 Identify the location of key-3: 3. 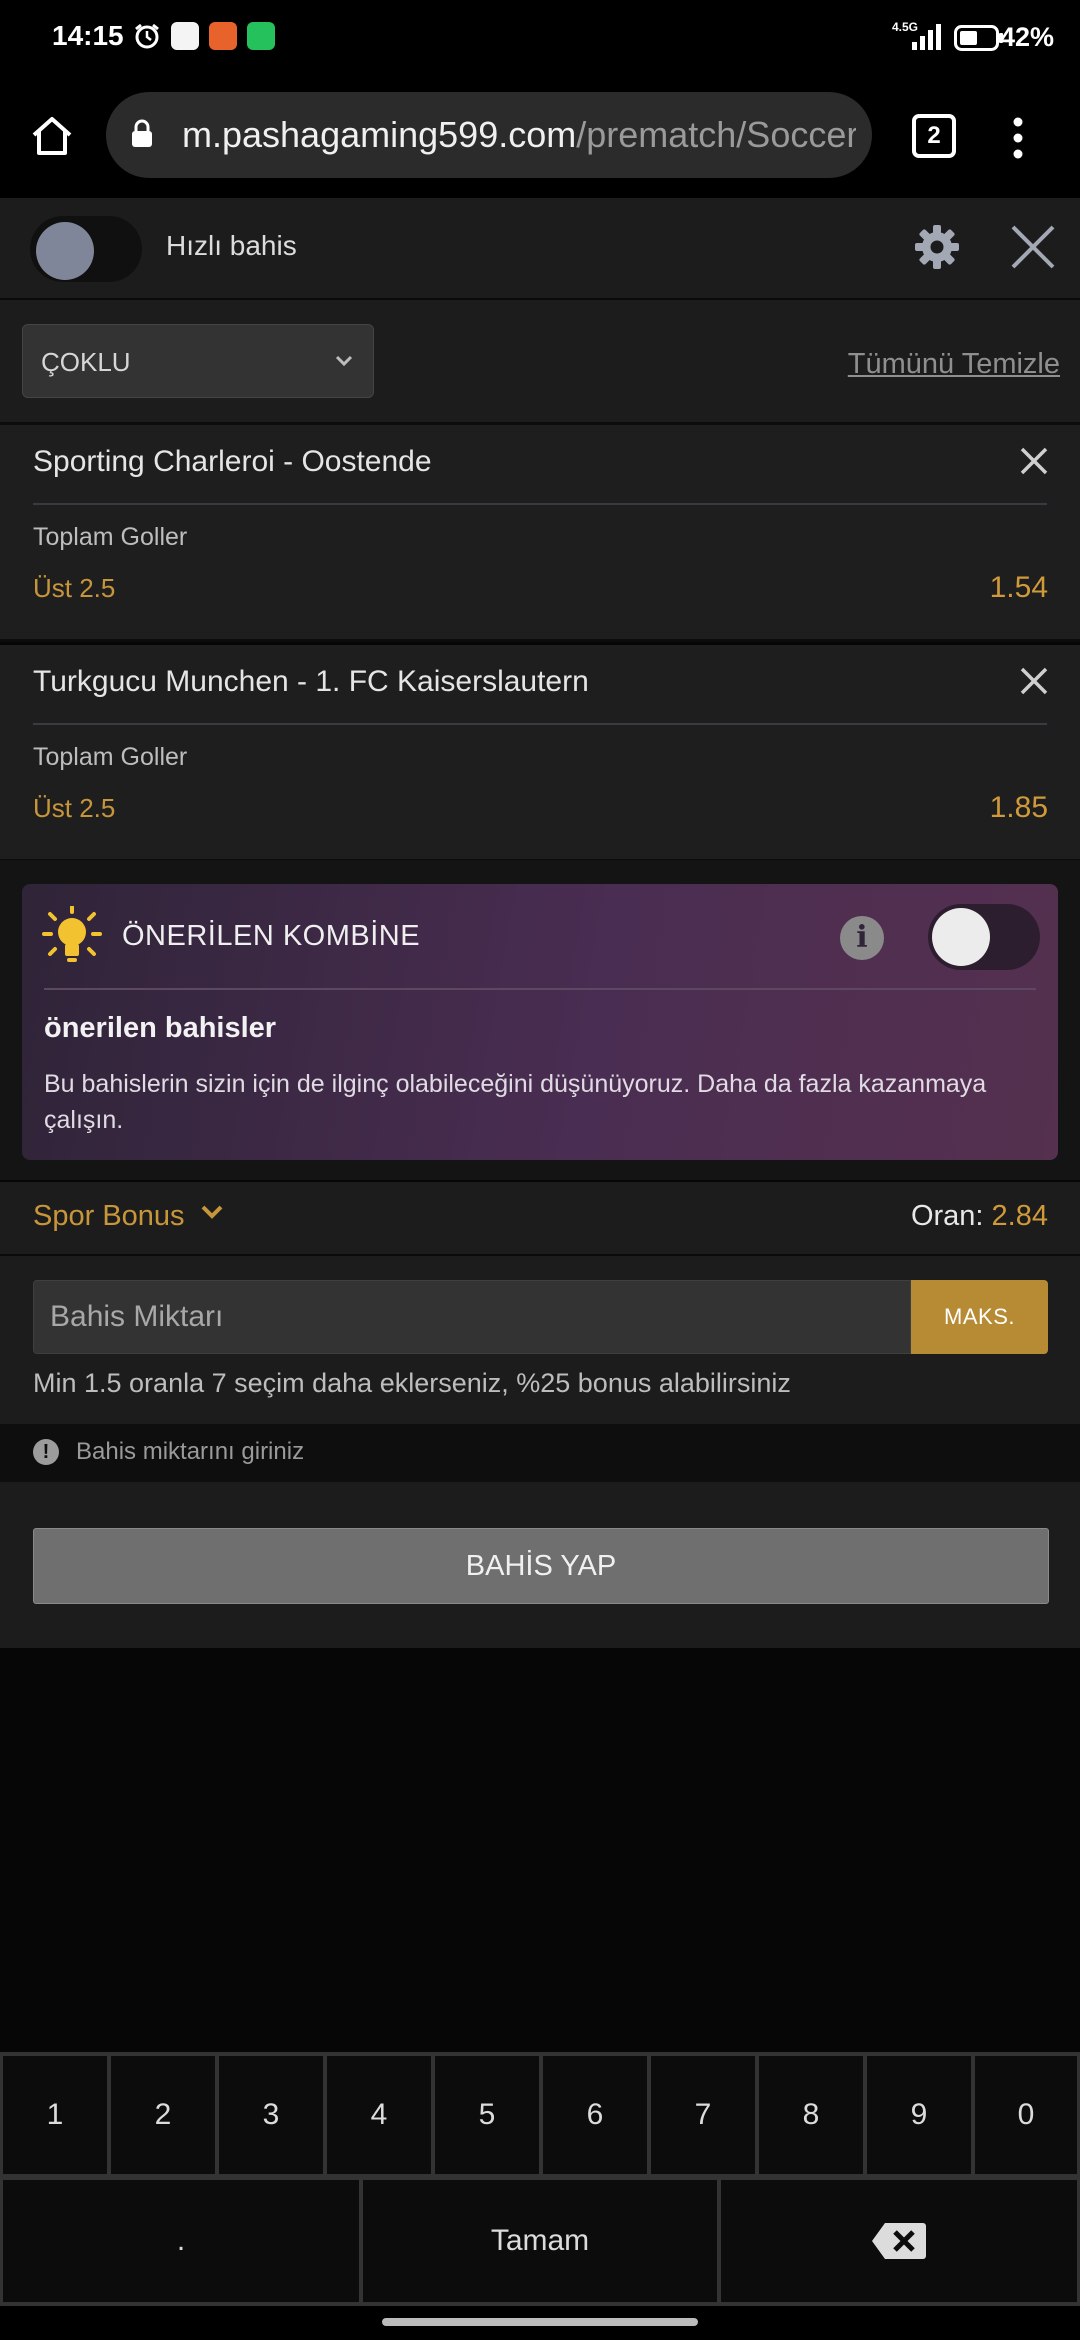
(271, 2115).